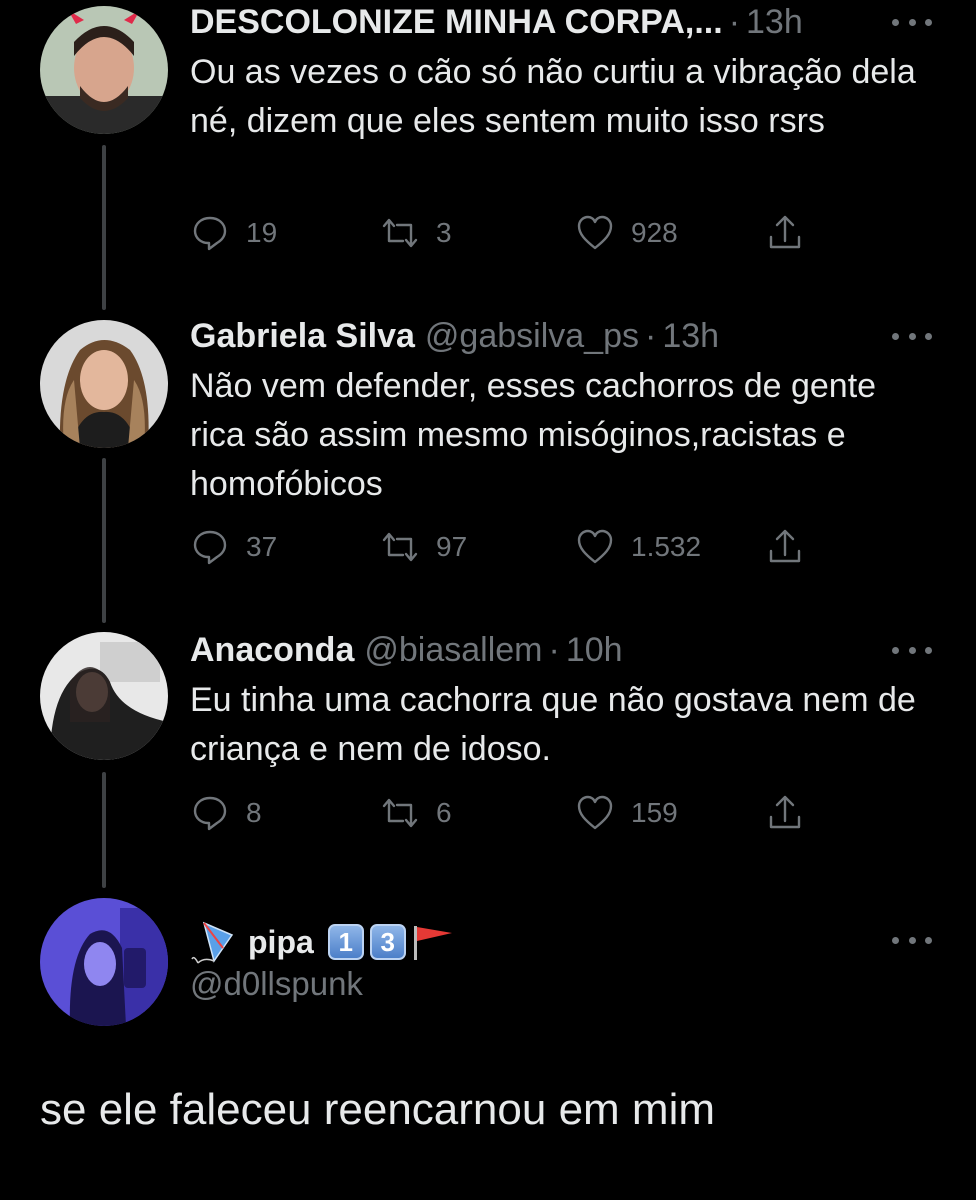 The width and height of the screenshot is (976, 1200). What do you see at coordinates (654, 232) in the screenshot?
I see `like-count: 928` at bounding box center [654, 232].